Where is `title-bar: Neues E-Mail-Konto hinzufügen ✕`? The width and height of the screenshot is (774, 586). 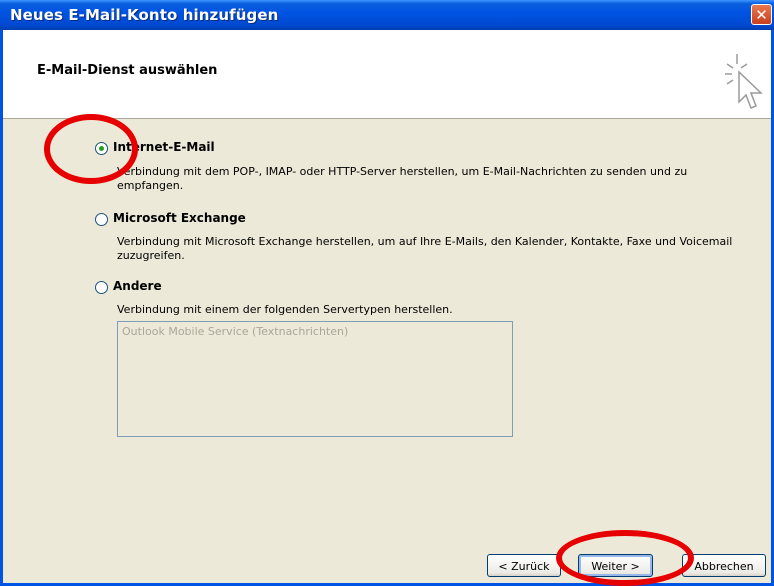
title-bar: Neues E-Mail-Konto hinzufügen ✕ is located at coordinates (387, 15).